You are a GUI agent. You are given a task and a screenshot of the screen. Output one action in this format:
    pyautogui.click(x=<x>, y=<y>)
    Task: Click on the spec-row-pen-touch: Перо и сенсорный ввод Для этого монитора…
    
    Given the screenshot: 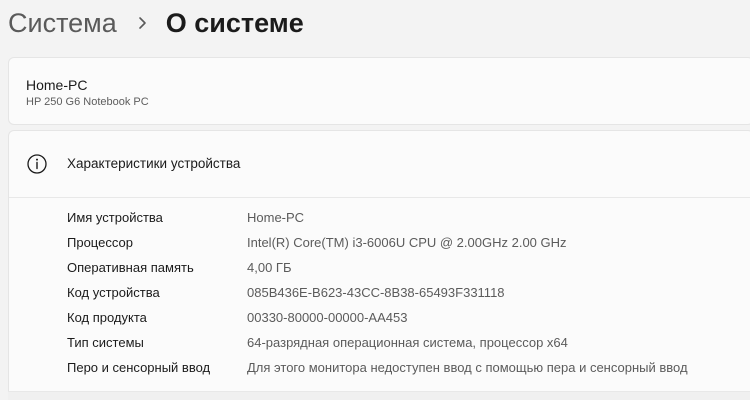 What is the action you would take?
    pyautogui.click(x=379, y=372)
    